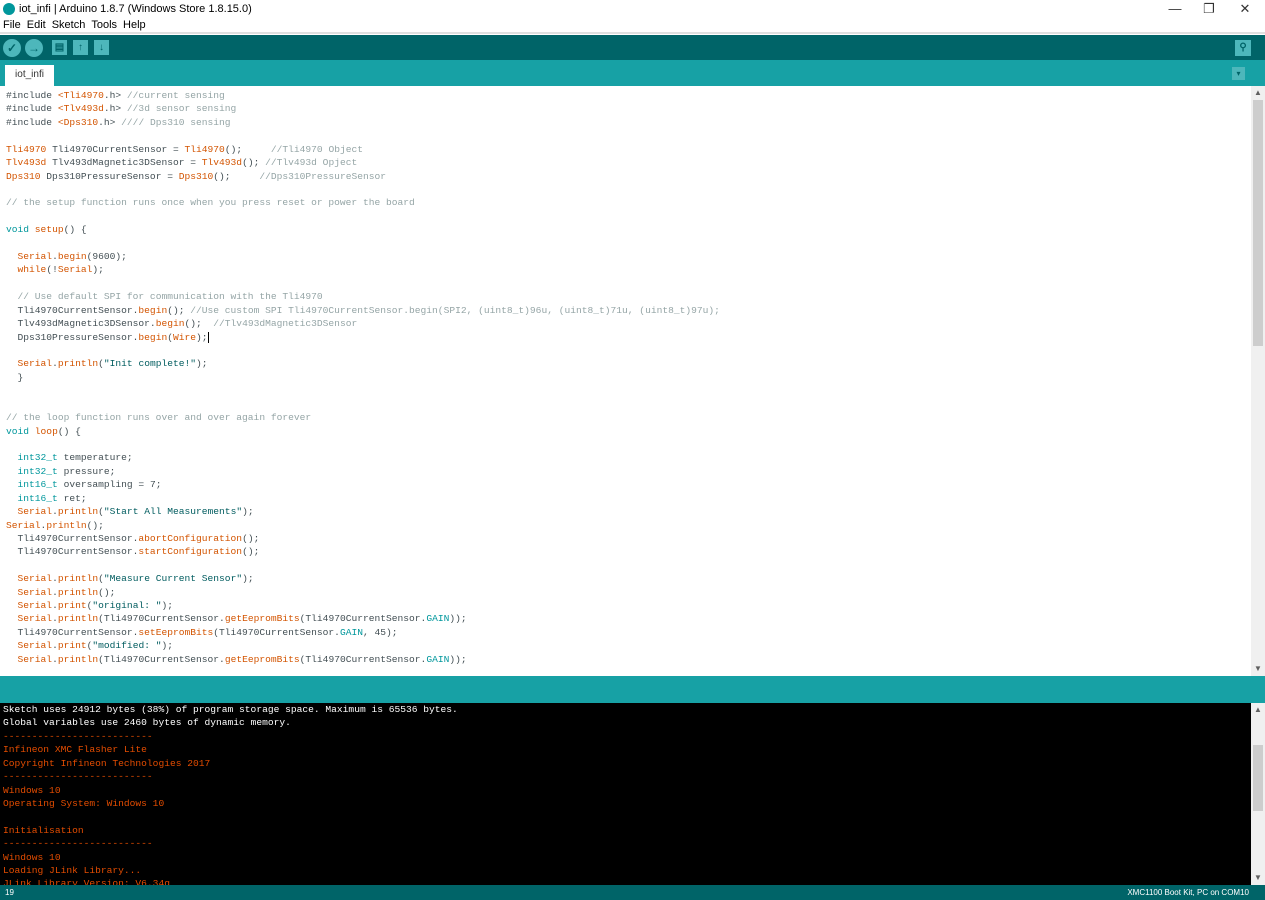 This screenshot has height=900, width=1265. What do you see at coordinates (37, 471) in the screenshot?
I see `code-token: int32_t` at bounding box center [37, 471].